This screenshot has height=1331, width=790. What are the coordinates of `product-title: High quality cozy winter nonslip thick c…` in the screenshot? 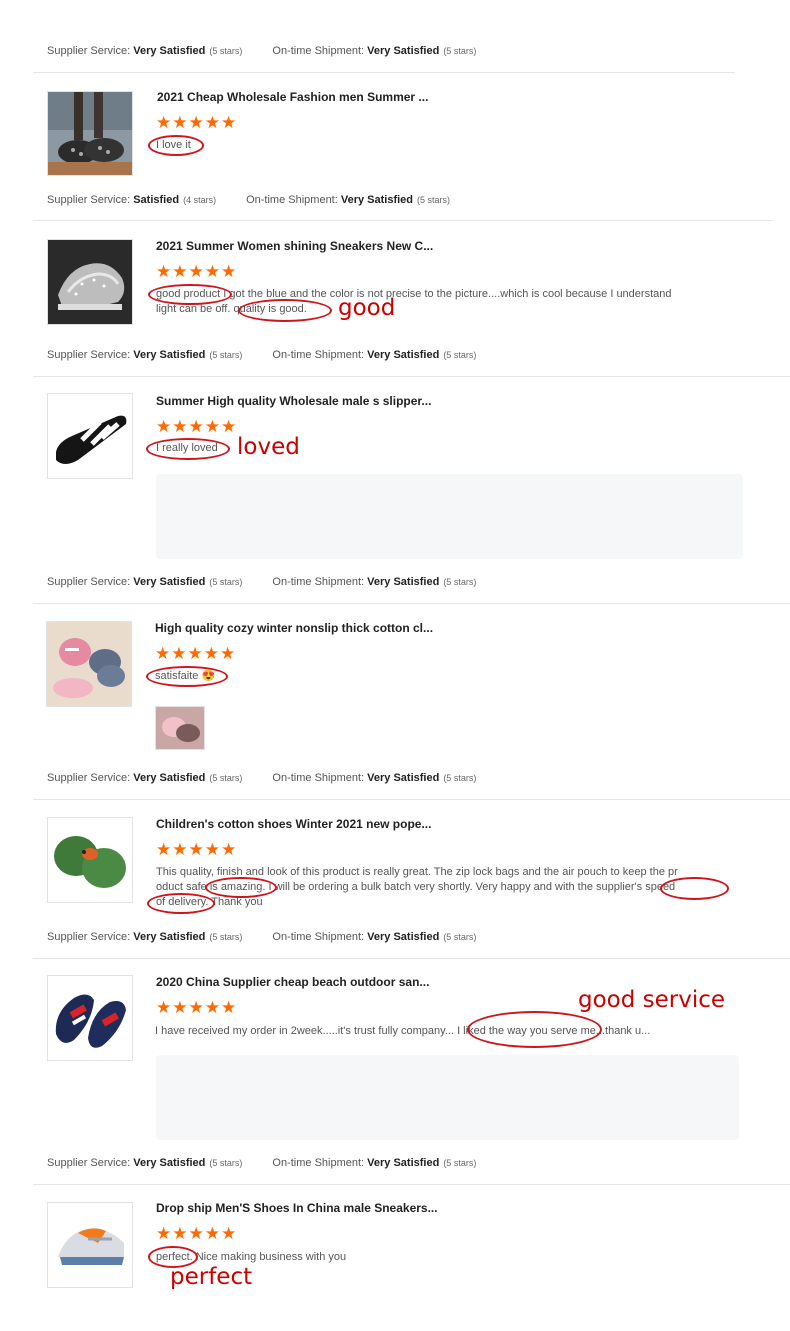 It's located at (294, 628).